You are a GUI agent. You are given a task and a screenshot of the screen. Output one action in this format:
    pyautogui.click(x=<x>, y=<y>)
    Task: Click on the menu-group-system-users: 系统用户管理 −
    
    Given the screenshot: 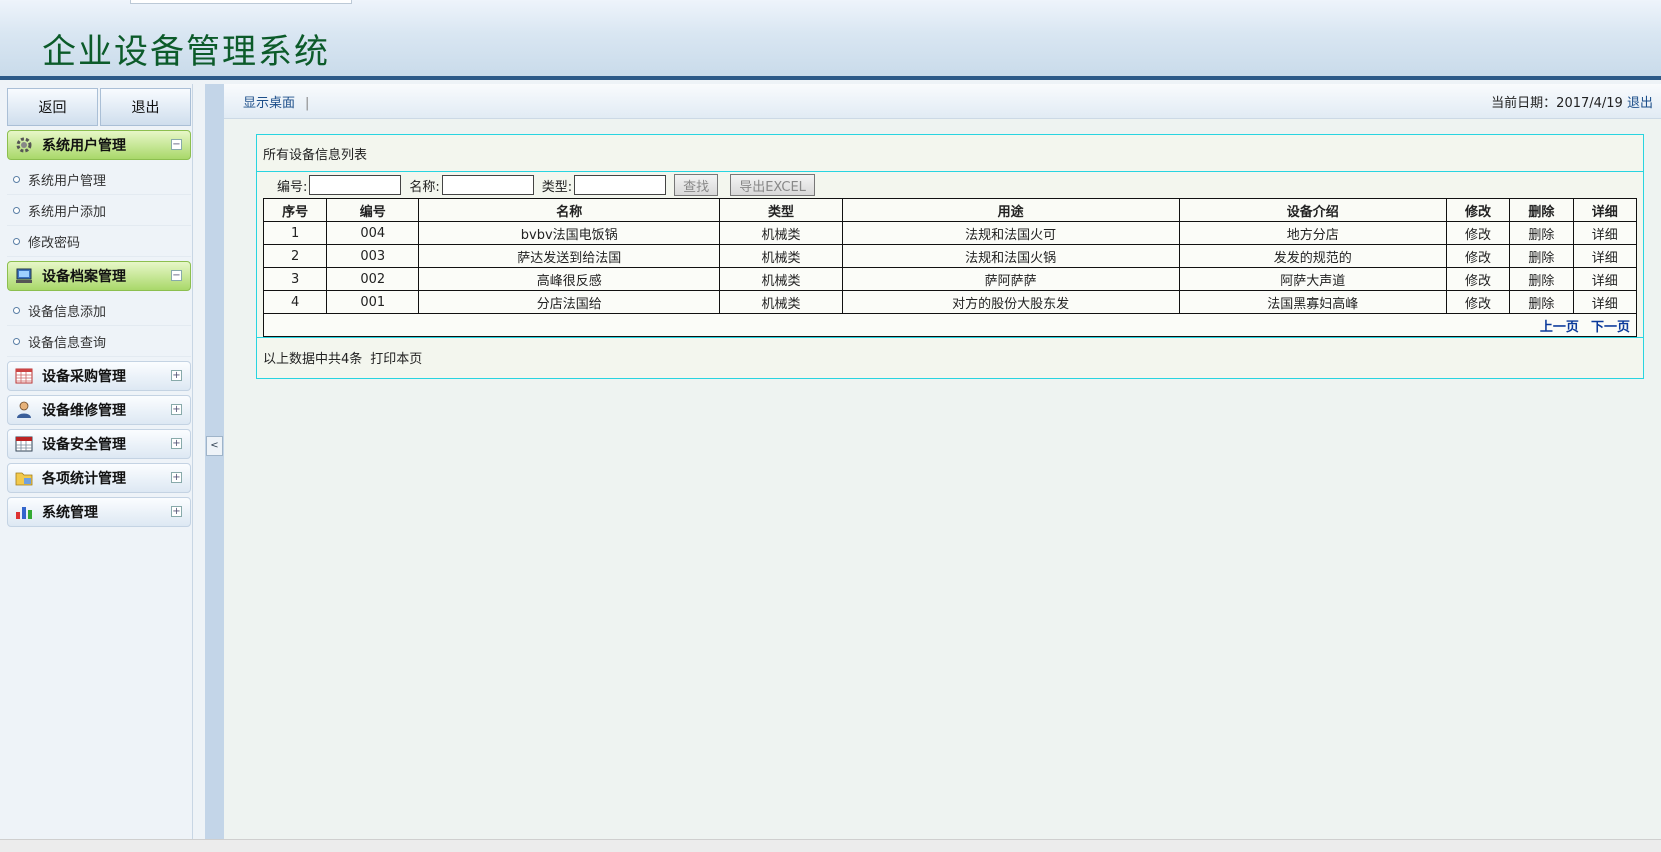 What is the action you would take?
    pyautogui.click(x=99, y=145)
    